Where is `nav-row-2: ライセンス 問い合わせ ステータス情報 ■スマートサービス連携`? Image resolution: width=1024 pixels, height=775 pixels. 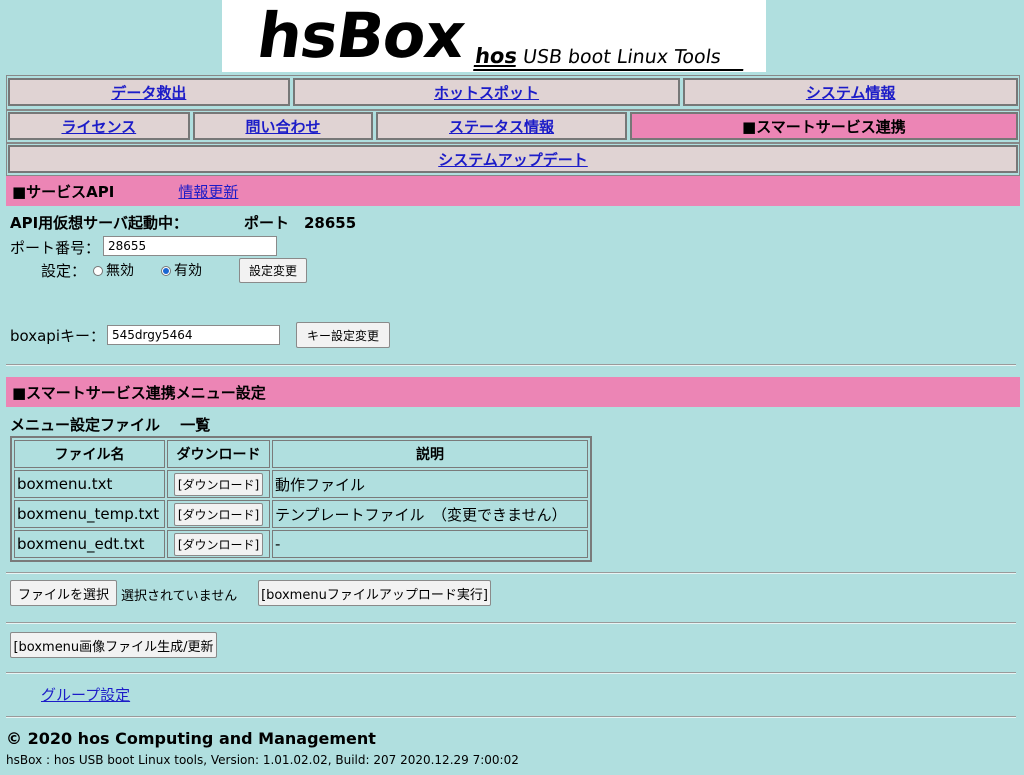 nav-row-2: ライセンス 問い合わせ ステータス情報 ■スマートサービス連携 is located at coordinates (513, 126).